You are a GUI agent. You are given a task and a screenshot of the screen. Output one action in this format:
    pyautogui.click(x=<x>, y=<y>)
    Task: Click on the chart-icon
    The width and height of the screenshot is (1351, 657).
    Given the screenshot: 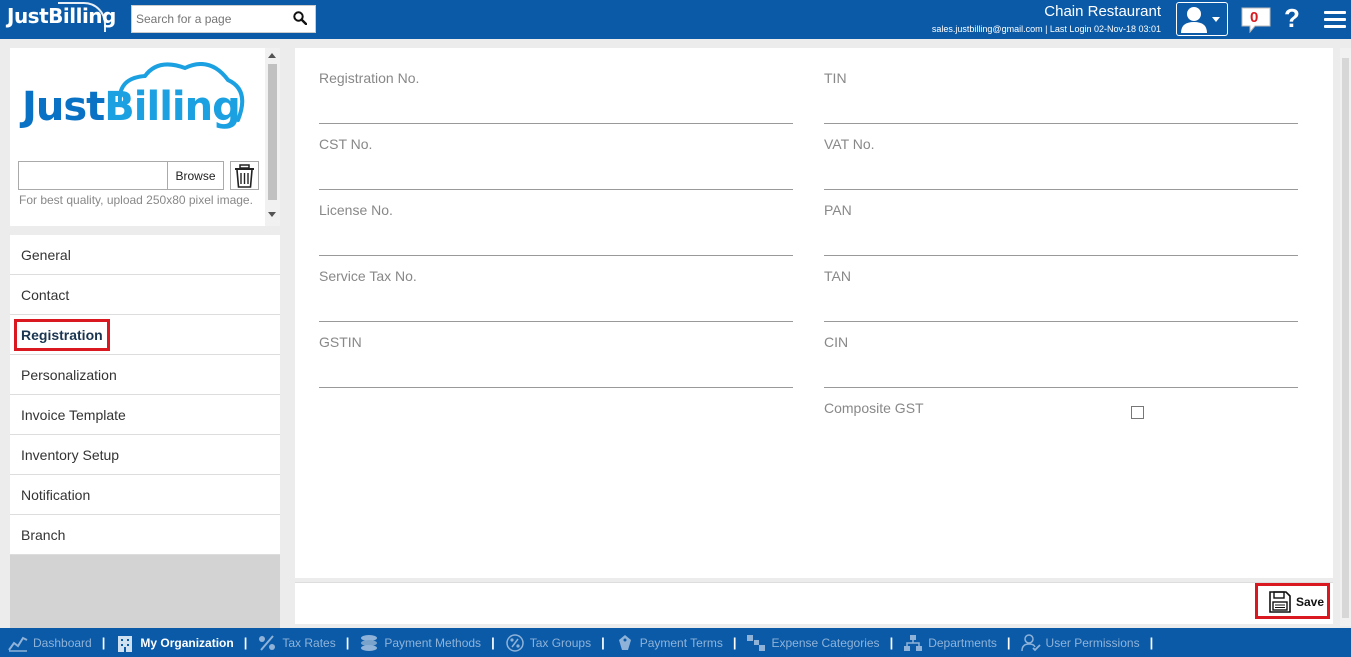 What is the action you would take?
    pyautogui.click(x=18, y=644)
    